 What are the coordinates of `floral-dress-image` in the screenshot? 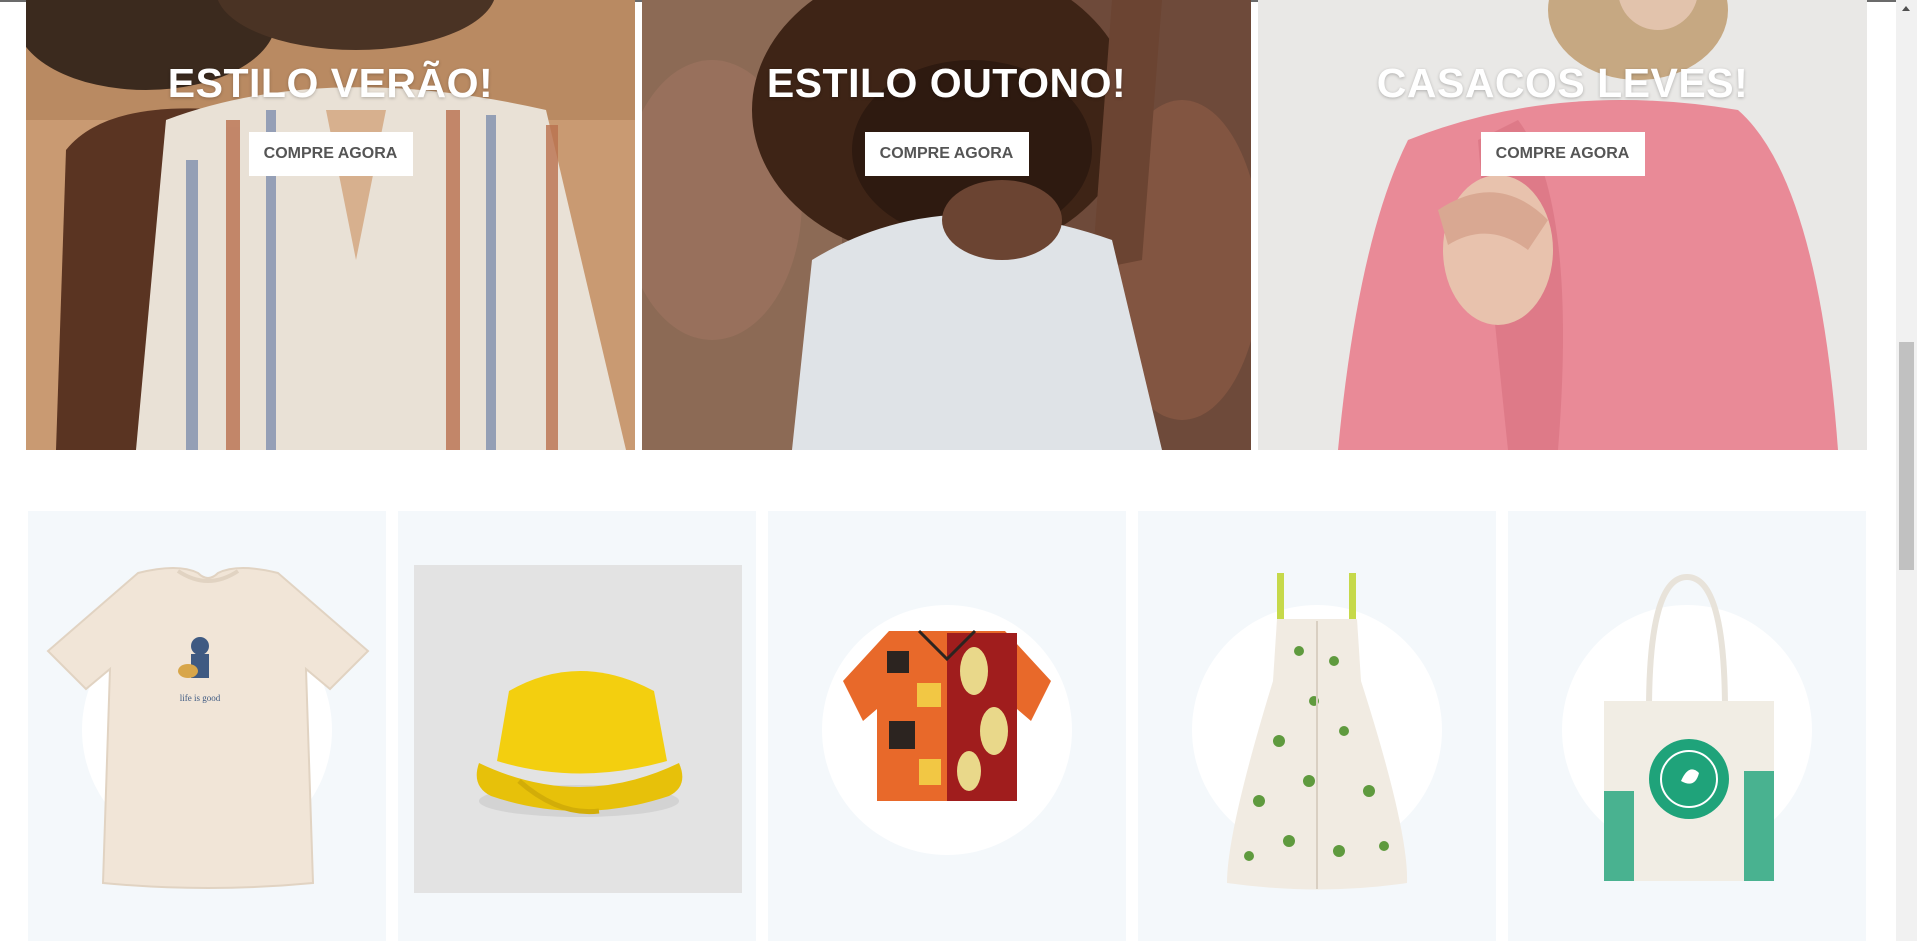 It's located at (1317, 731).